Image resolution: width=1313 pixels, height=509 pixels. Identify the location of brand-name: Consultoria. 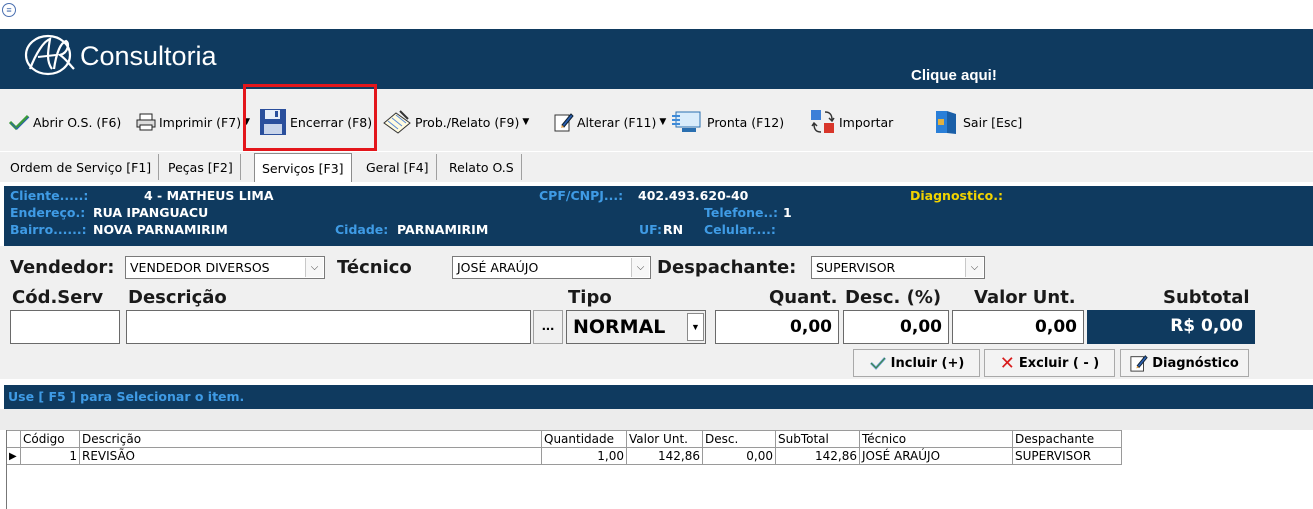
(148, 56).